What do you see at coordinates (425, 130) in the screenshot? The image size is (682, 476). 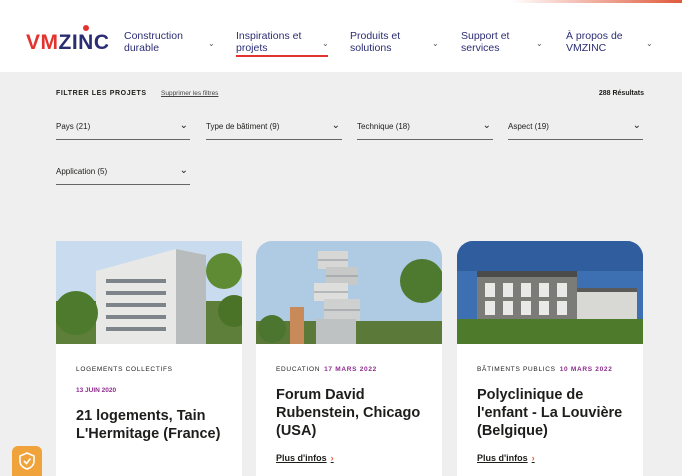 I see `filter-technique-select: Technique (18) ⌄` at bounding box center [425, 130].